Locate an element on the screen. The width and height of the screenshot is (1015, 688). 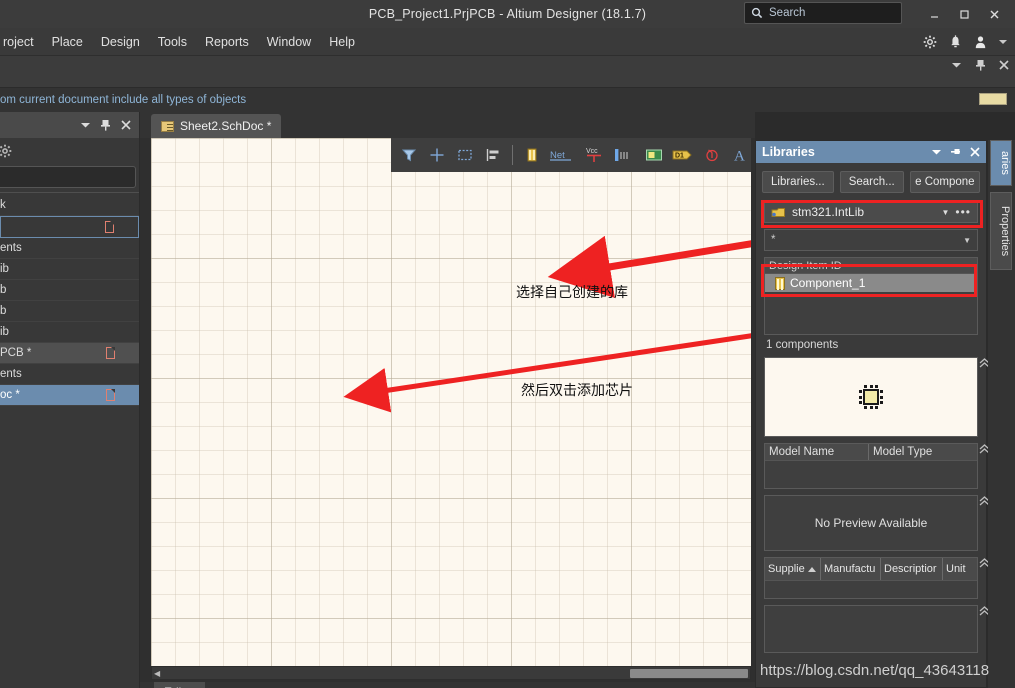
filter-icon is located at coordinates (409, 155).